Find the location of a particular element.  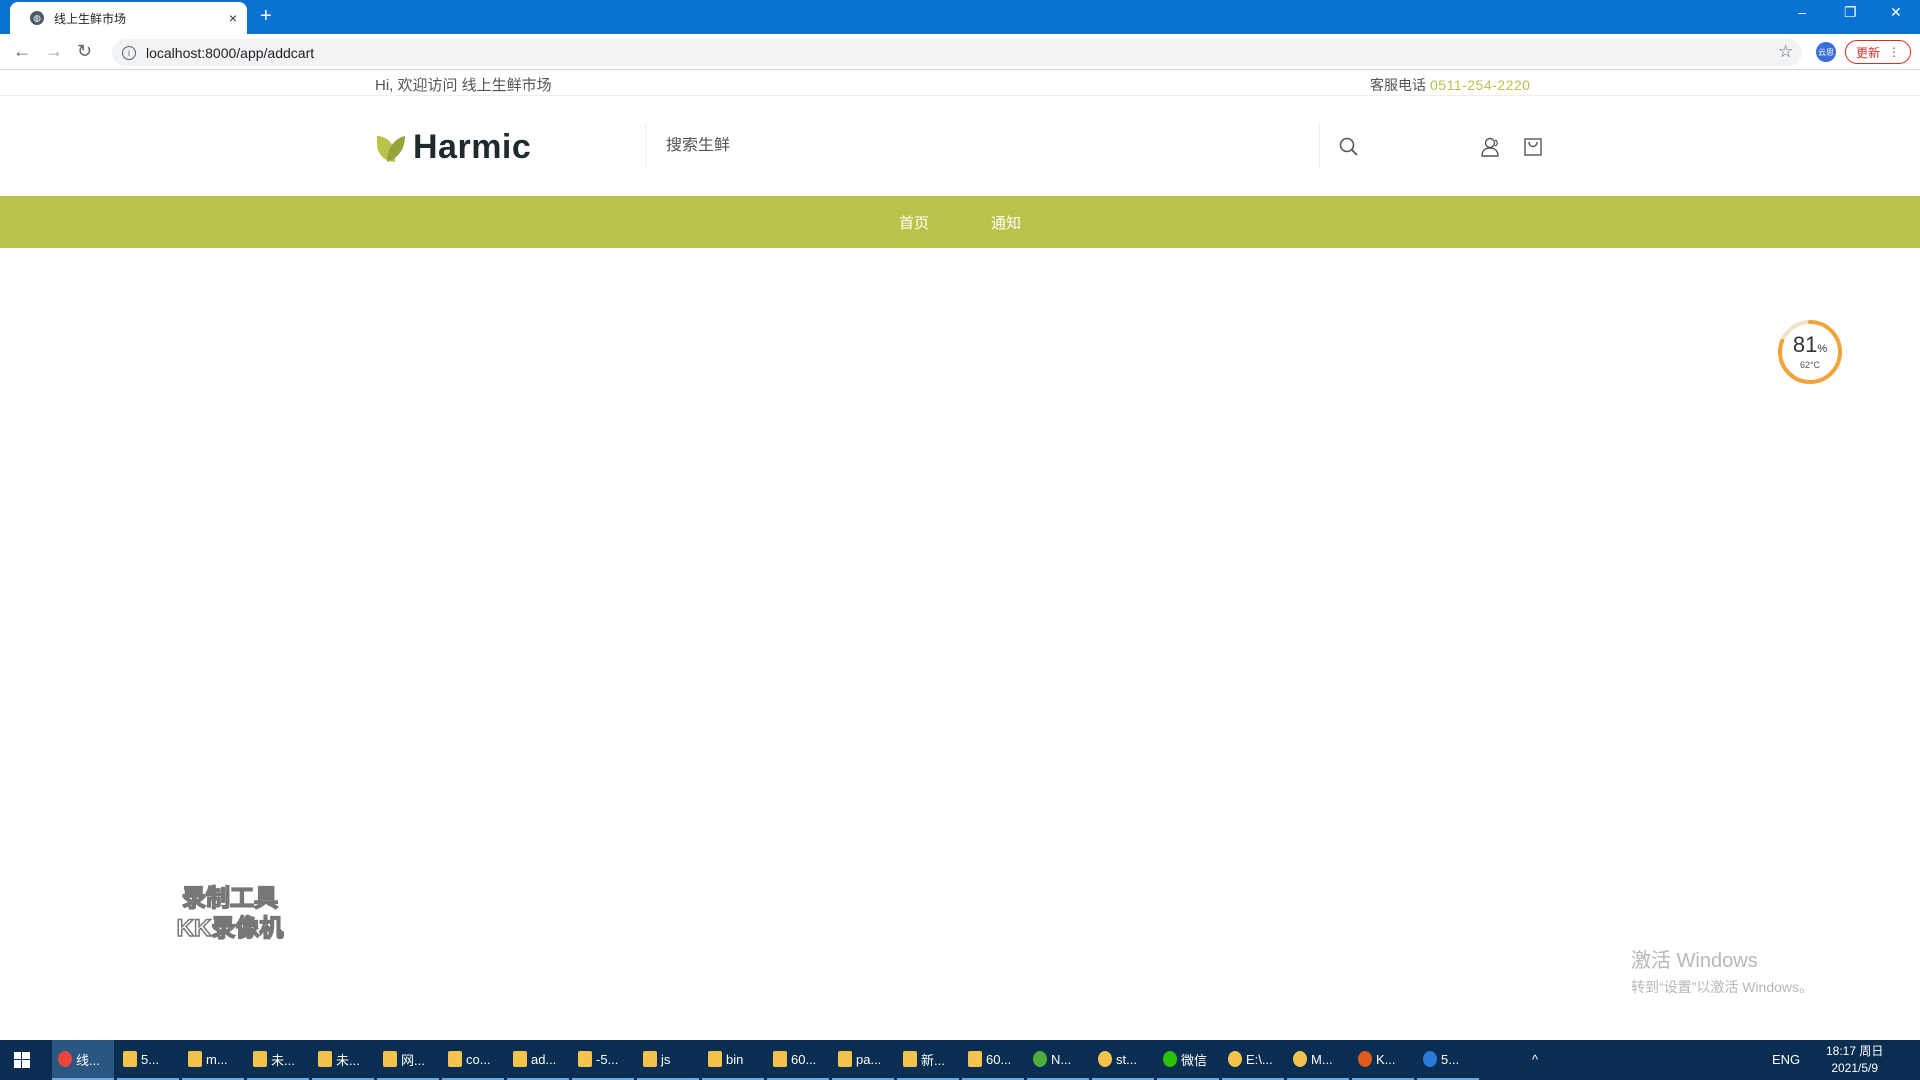

tray-chevron-icon: ^ is located at coordinates (1535, 1059).